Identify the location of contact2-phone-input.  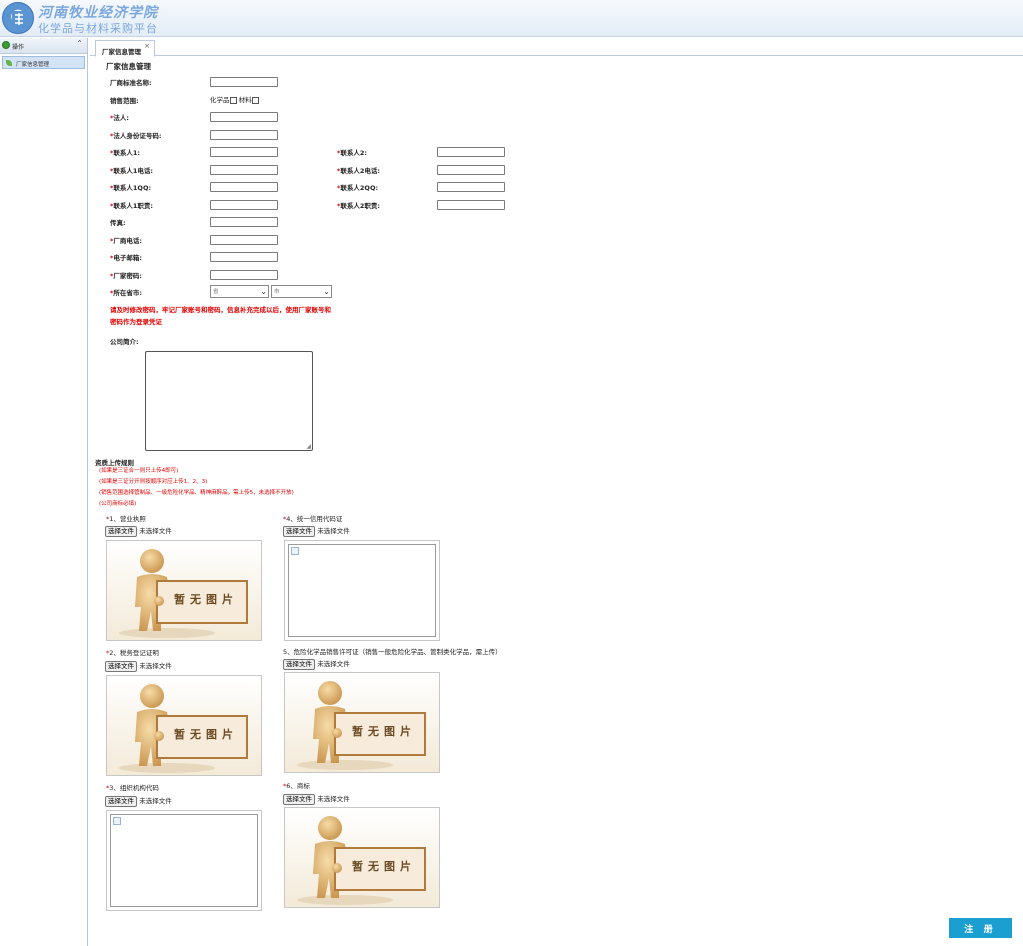
(471, 170).